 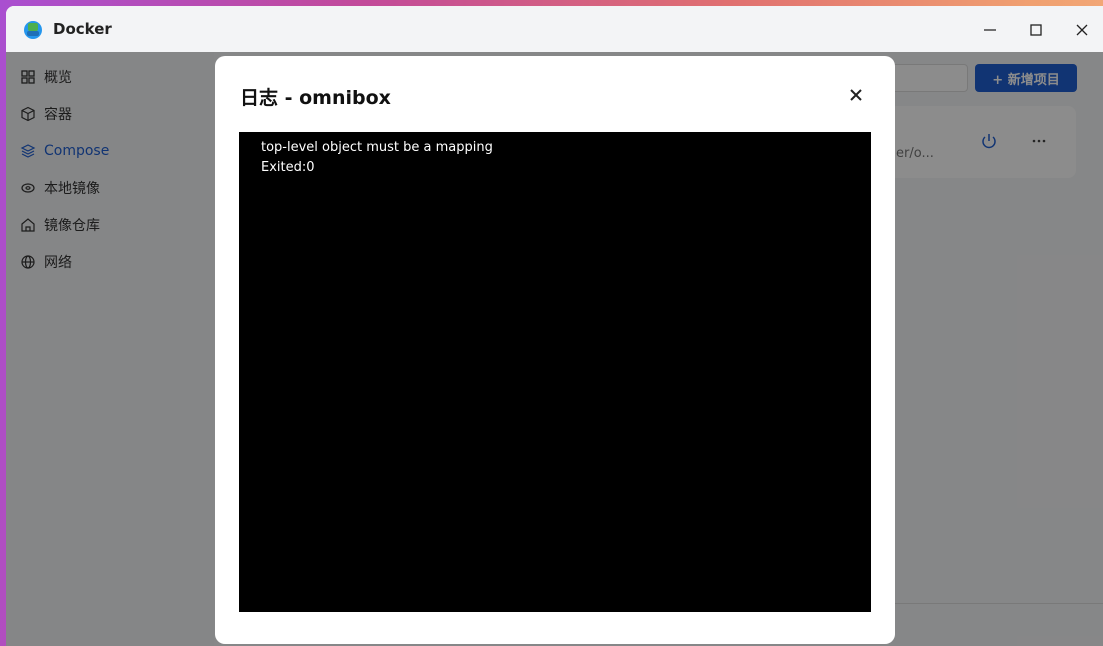 I want to click on log-line: top-level object must be a mapping, so click(x=377, y=147).